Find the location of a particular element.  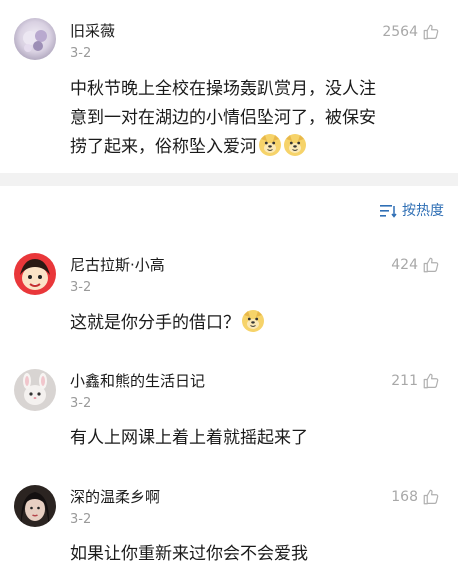

comment-text-last-line: 捞了起来，俗称坠入爱河 is located at coordinates (223, 147).